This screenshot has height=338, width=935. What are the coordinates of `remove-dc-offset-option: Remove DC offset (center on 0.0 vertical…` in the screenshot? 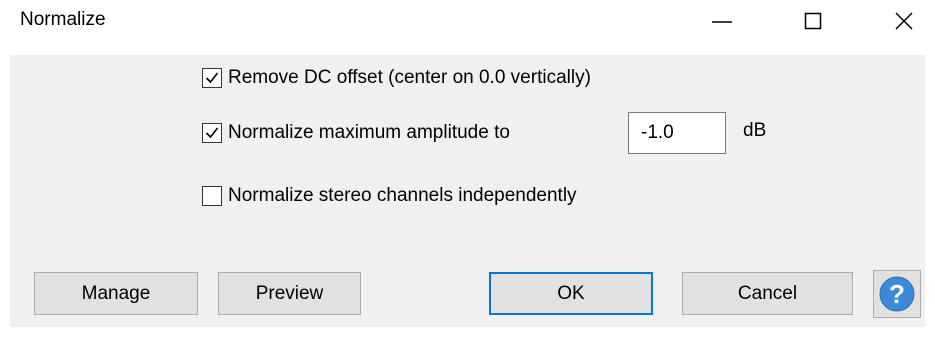 It's located at (396, 78).